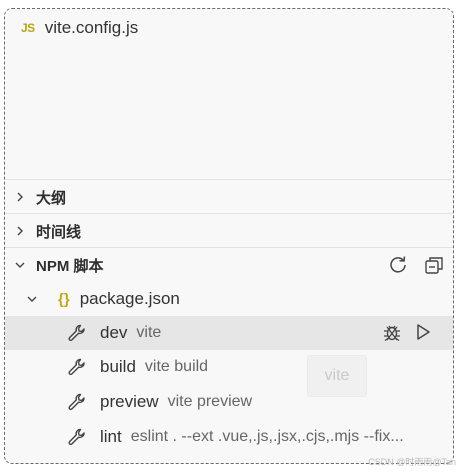  I want to click on script-command: vite, so click(149, 332).